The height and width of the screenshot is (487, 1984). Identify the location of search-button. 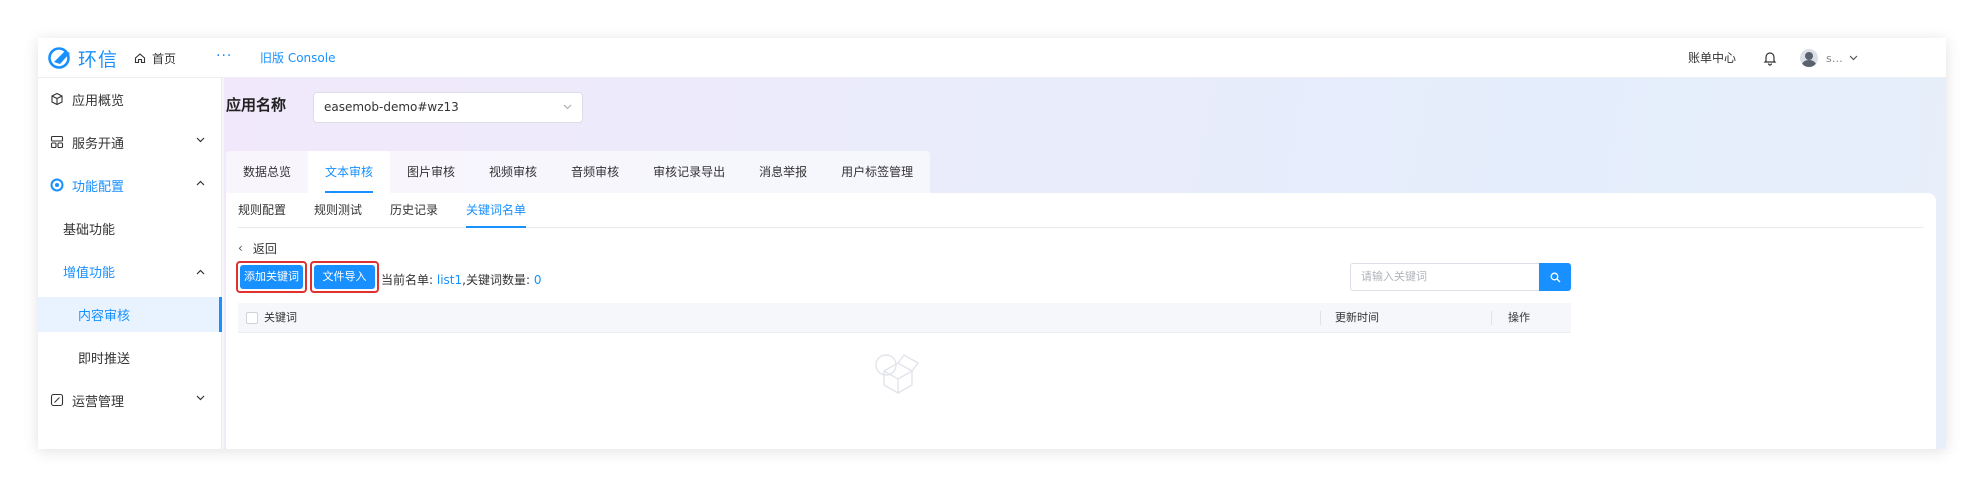
(1555, 277).